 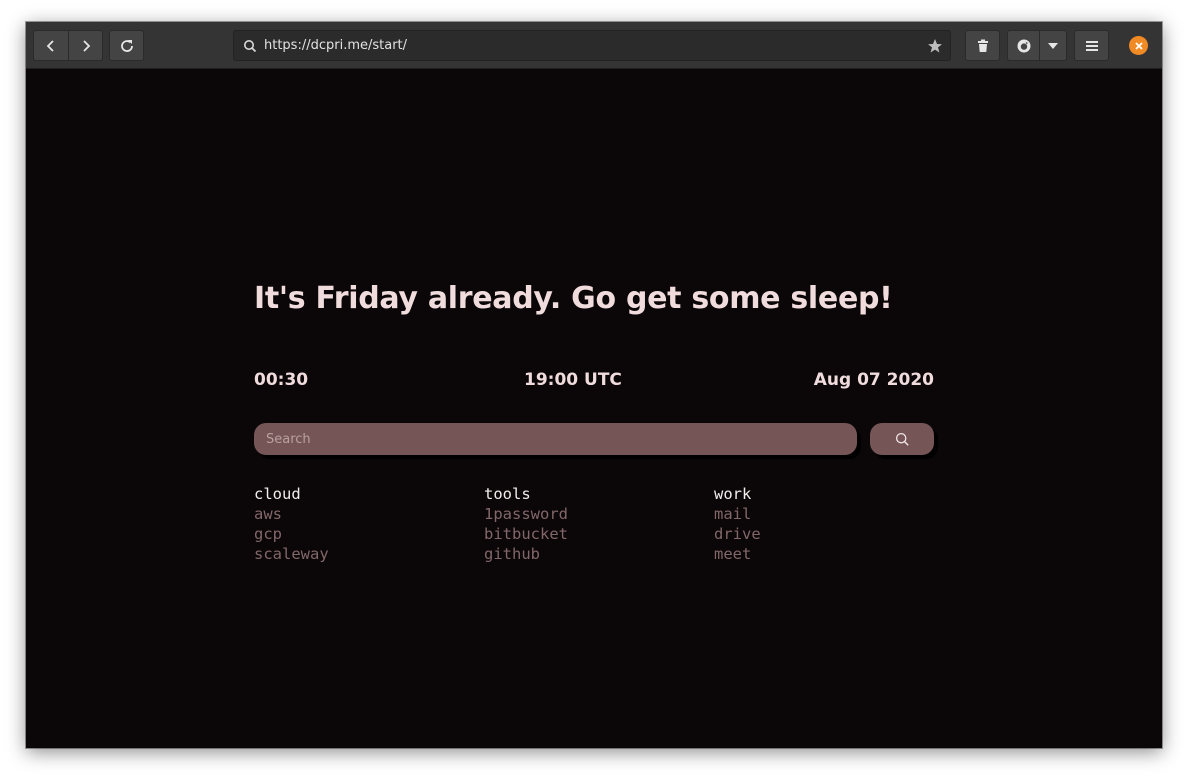 What do you see at coordinates (737, 554) in the screenshot?
I see `link-meet: meet` at bounding box center [737, 554].